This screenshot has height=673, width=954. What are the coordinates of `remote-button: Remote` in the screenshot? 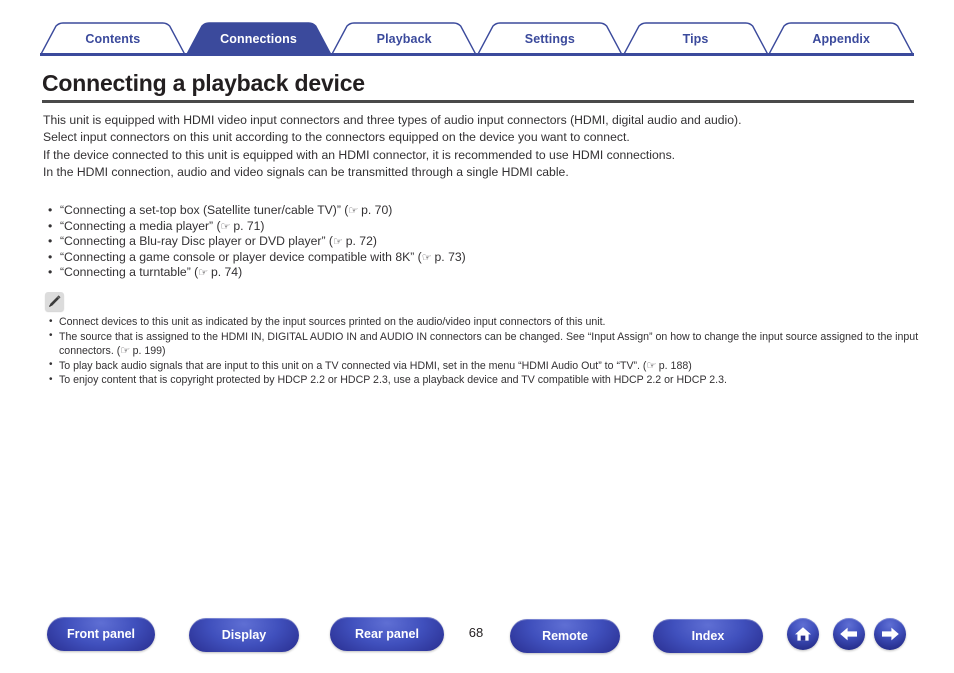 It's located at (565, 636).